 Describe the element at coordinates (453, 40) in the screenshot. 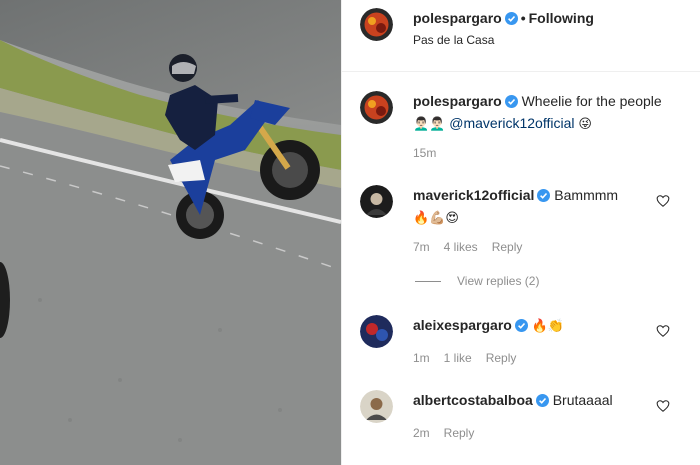

I see `post-location: Pas de la Casa` at that location.